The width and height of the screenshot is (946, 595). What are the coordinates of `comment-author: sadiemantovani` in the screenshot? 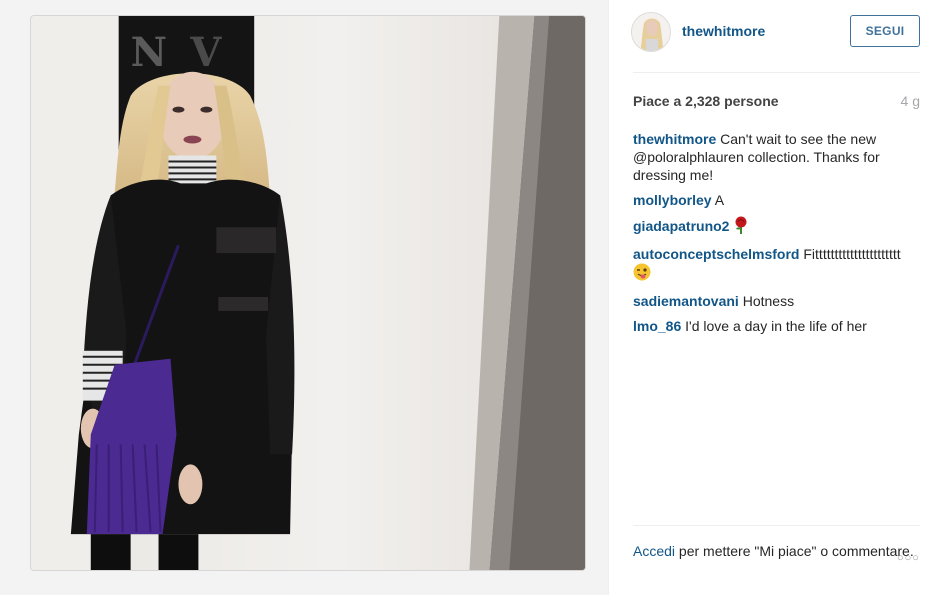 It's located at (686, 301).